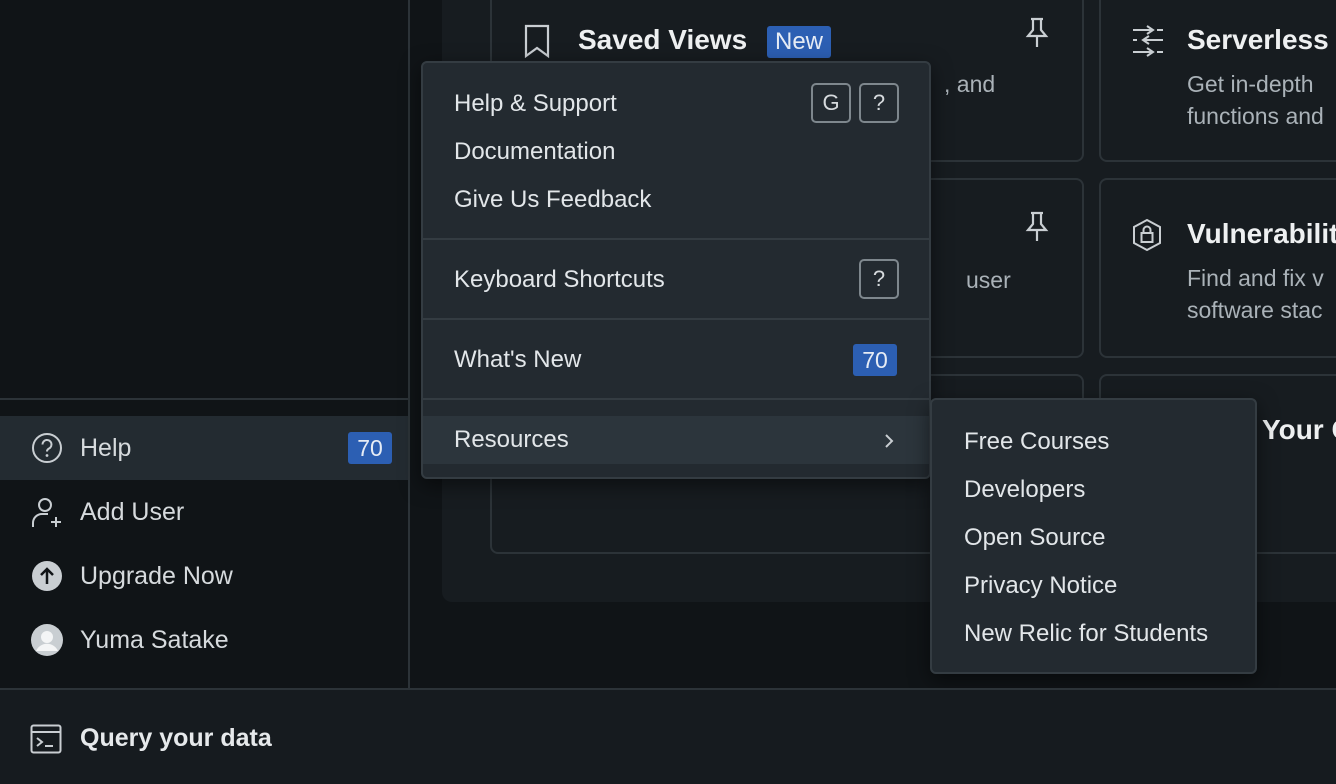 The height and width of the screenshot is (784, 1336). What do you see at coordinates (535, 103) in the screenshot?
I see `menu-item-label: Help & Support` at bounding box center [535, 103].